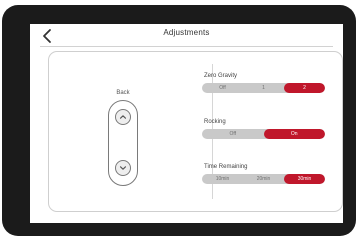 The width and height of the screenshot is (357, 240). I want to click on back-up-button, so click(123, 117).